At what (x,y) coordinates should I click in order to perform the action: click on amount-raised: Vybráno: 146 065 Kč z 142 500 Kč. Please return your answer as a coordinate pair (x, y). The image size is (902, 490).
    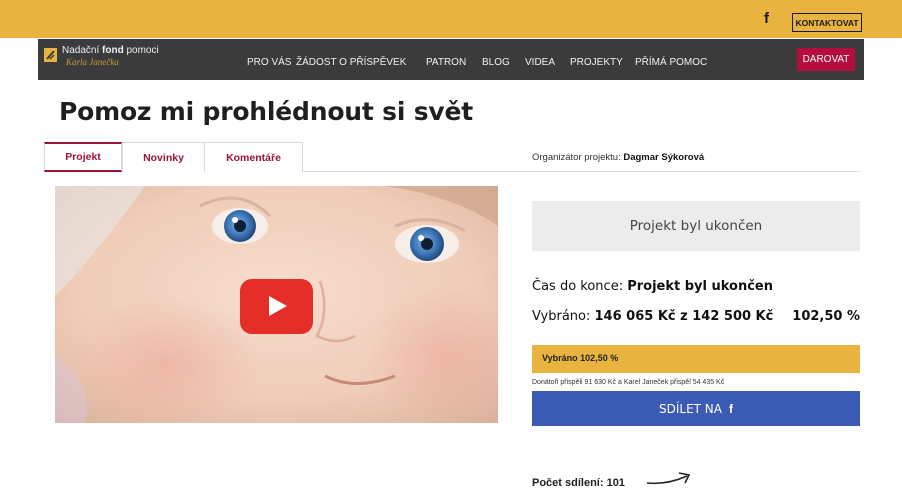
    Looking at the image, I should click on (652, 316).